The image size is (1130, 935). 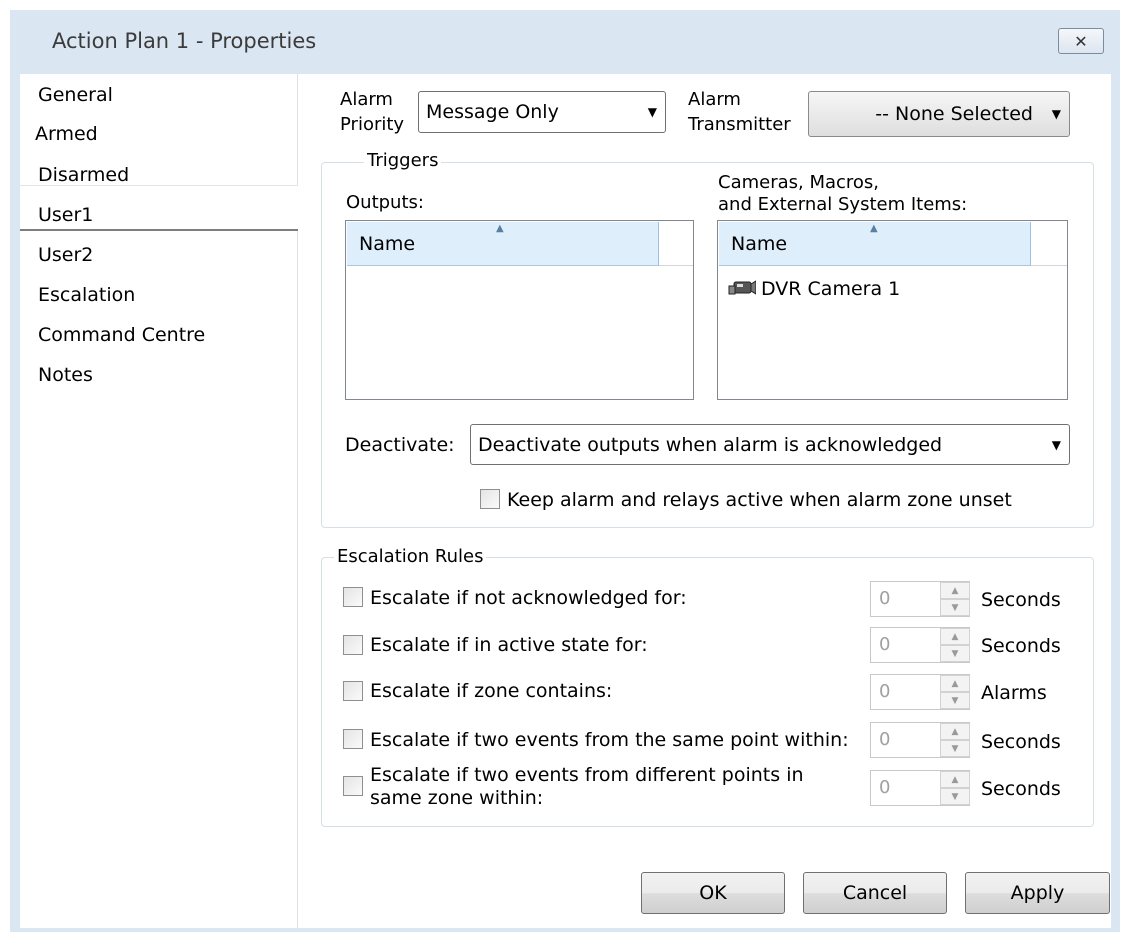 I want to click on sidebar-item-disarmed: Disarmed, so click(x=83, y=175).